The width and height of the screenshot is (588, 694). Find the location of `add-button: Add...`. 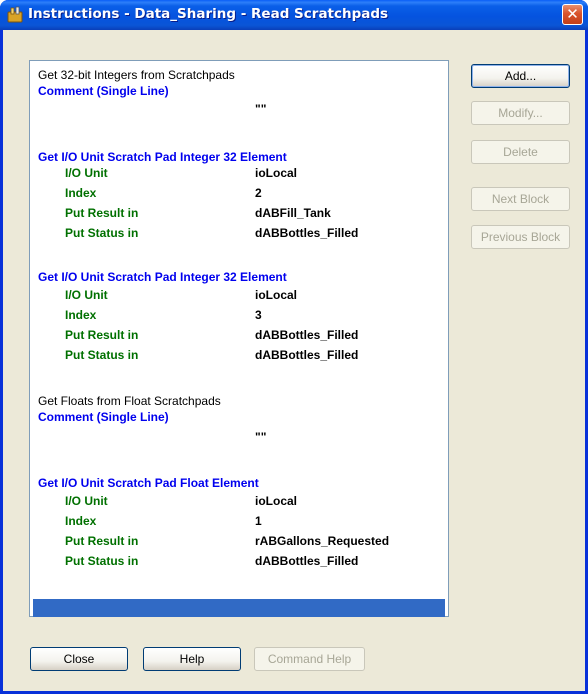

add-button: Add... is located at coordinates (520, 76).